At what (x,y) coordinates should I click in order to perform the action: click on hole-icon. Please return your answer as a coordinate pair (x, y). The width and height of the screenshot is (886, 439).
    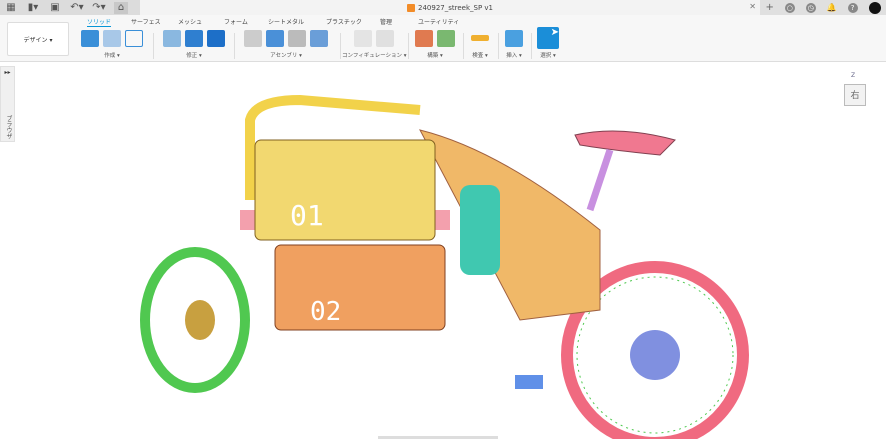
    Looking at the image, I should click on (112, 38).